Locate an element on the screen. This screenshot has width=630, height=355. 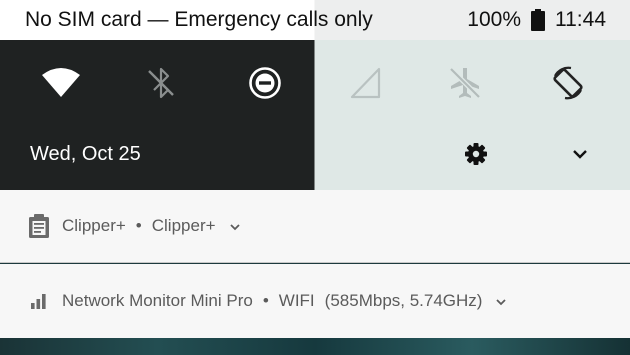
wifi-tile is located at coordinates (61, 85).